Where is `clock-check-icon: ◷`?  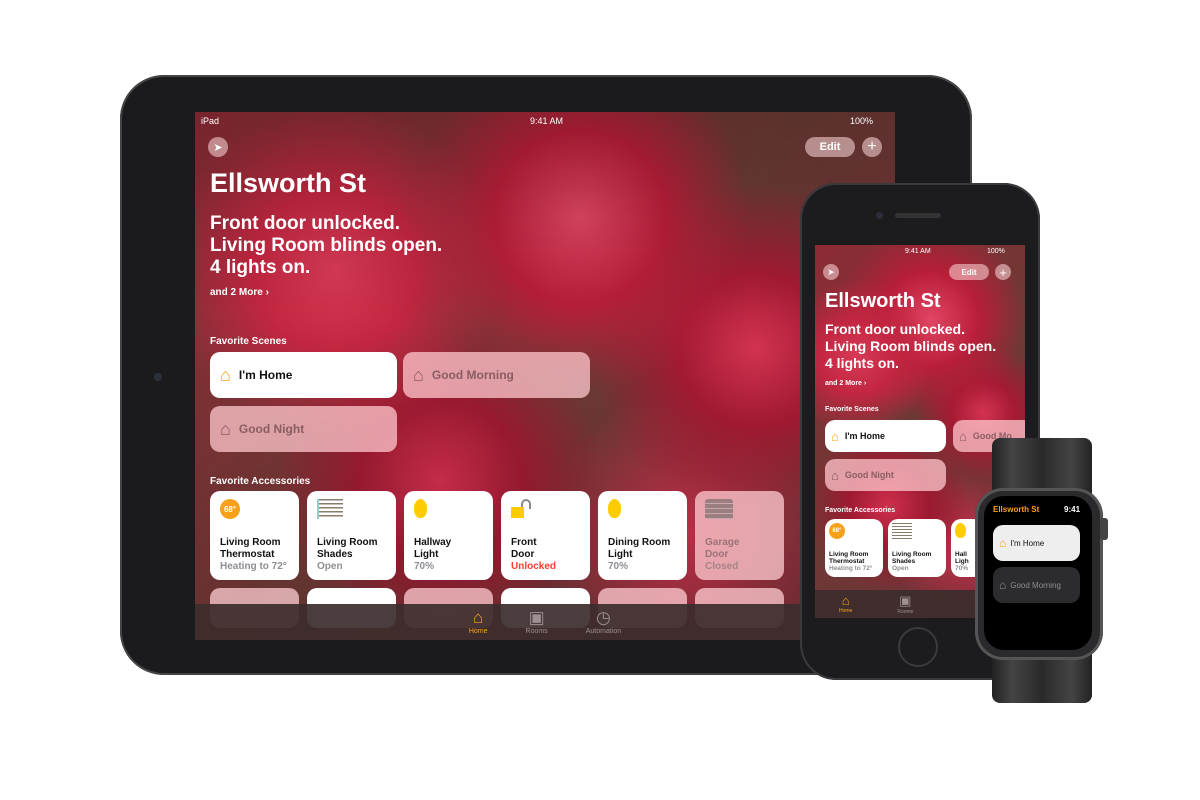
clock-check-icon: ◷ is located at coordinates (603, 617).